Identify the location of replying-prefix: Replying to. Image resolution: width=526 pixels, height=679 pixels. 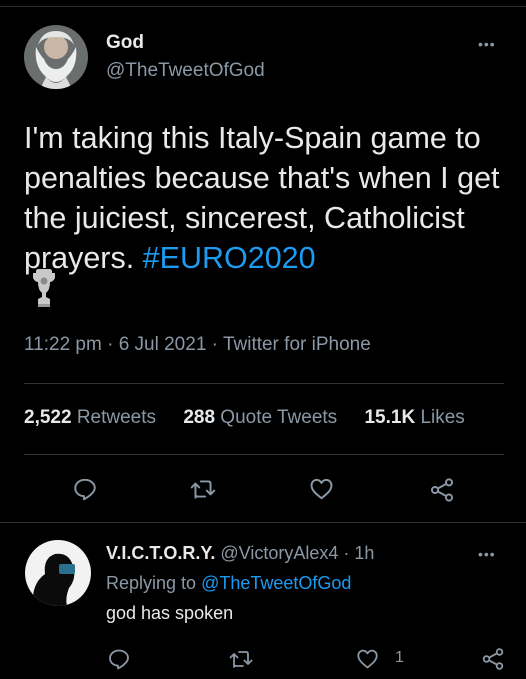
(151, 583).